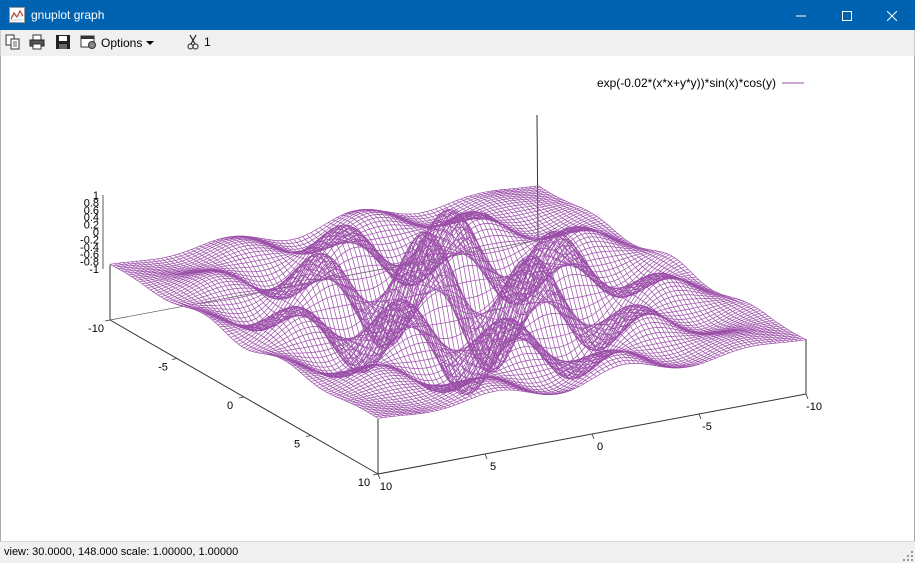 The width and height of the screenshot is (915, 563). I want to click on resize-grip-icon, so click(908, 556).